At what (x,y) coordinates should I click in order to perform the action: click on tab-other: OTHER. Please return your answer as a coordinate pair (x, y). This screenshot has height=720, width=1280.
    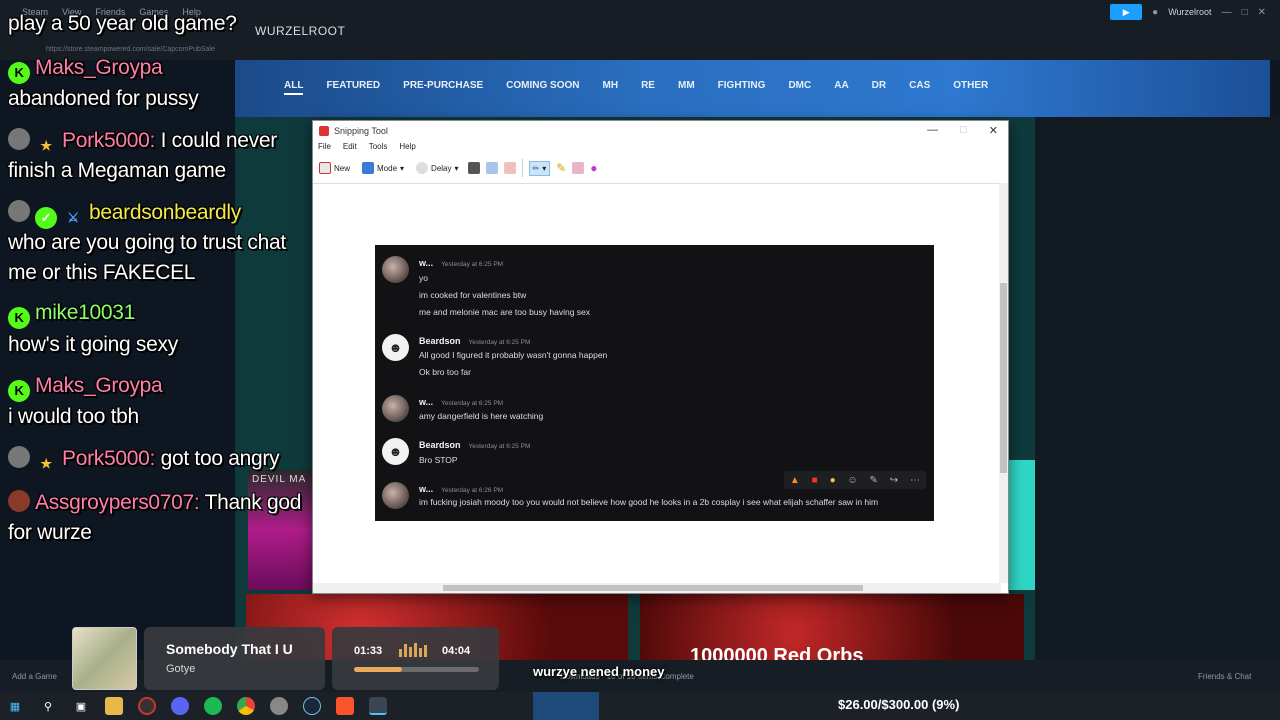
    Looking at the image, I should click on (970, 87).